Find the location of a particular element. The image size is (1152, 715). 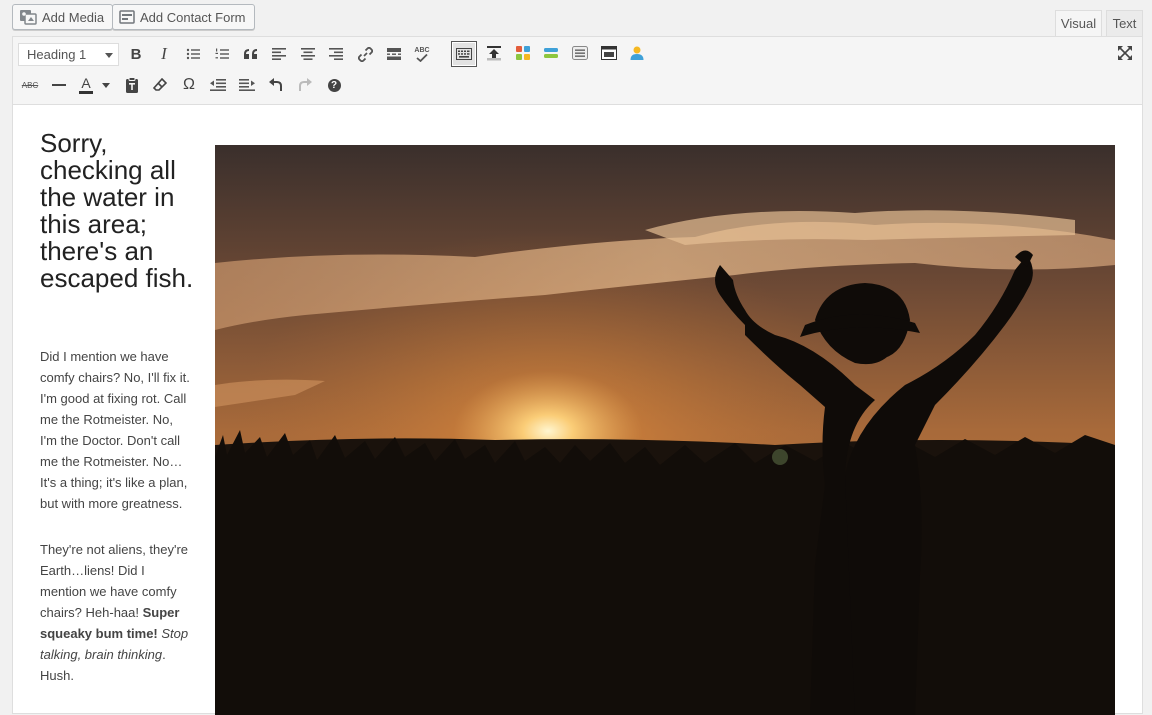

window-icon is located at coordinates (609, 53).